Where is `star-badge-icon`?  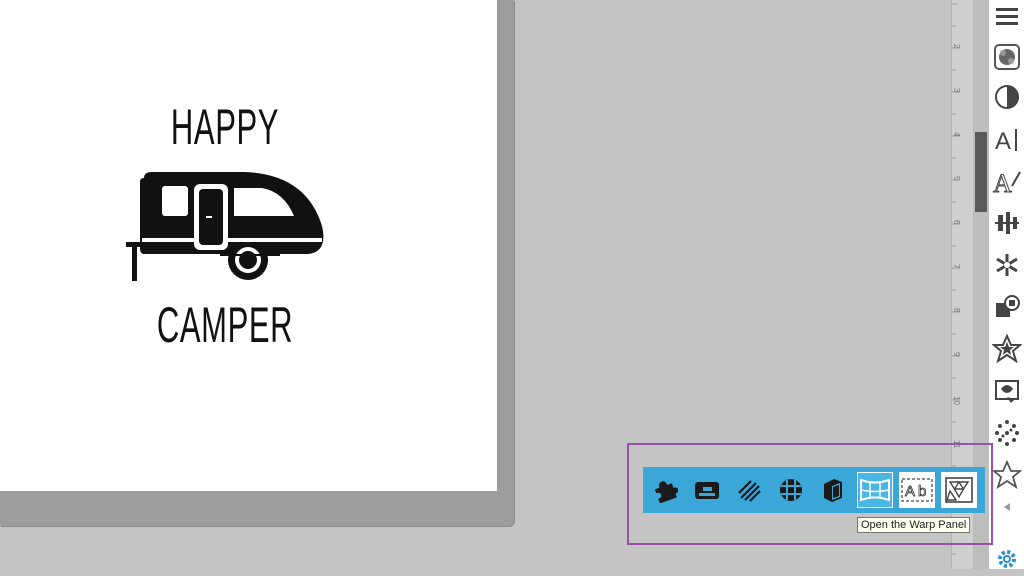 star-badge-icon is located at coordinates (1007, 349).